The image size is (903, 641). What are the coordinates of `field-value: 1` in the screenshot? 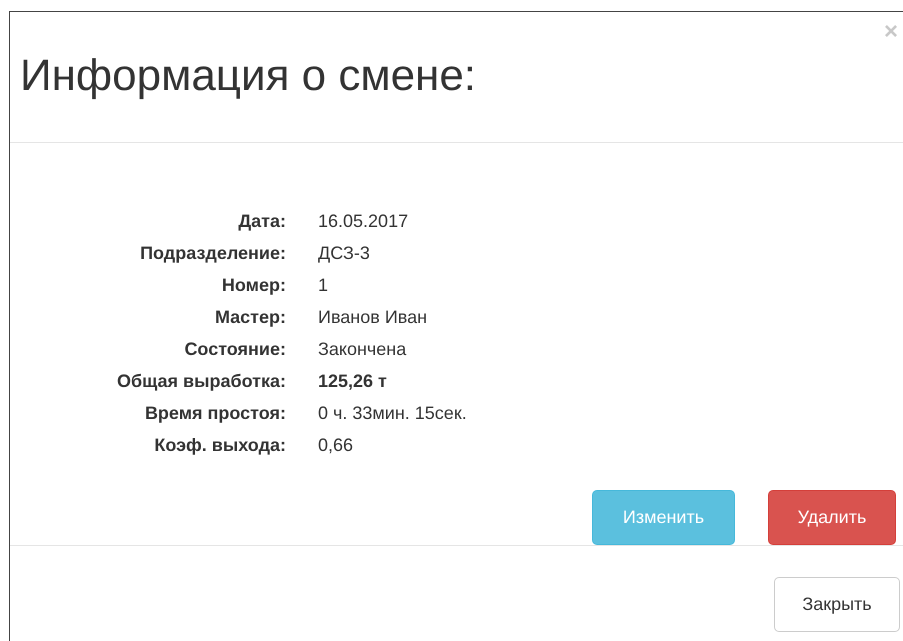 It's located at (324, 285).